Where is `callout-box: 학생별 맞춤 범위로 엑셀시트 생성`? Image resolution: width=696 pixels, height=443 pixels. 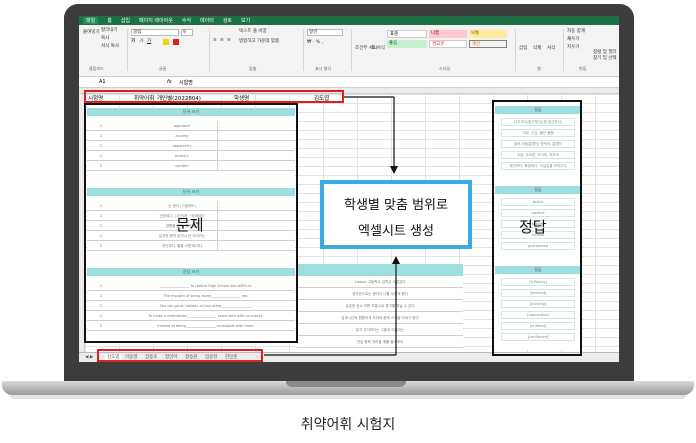
callout-box: 학생별 맞춤 범위로 엑셀시트 생성 is located at coordinates (396, 214).